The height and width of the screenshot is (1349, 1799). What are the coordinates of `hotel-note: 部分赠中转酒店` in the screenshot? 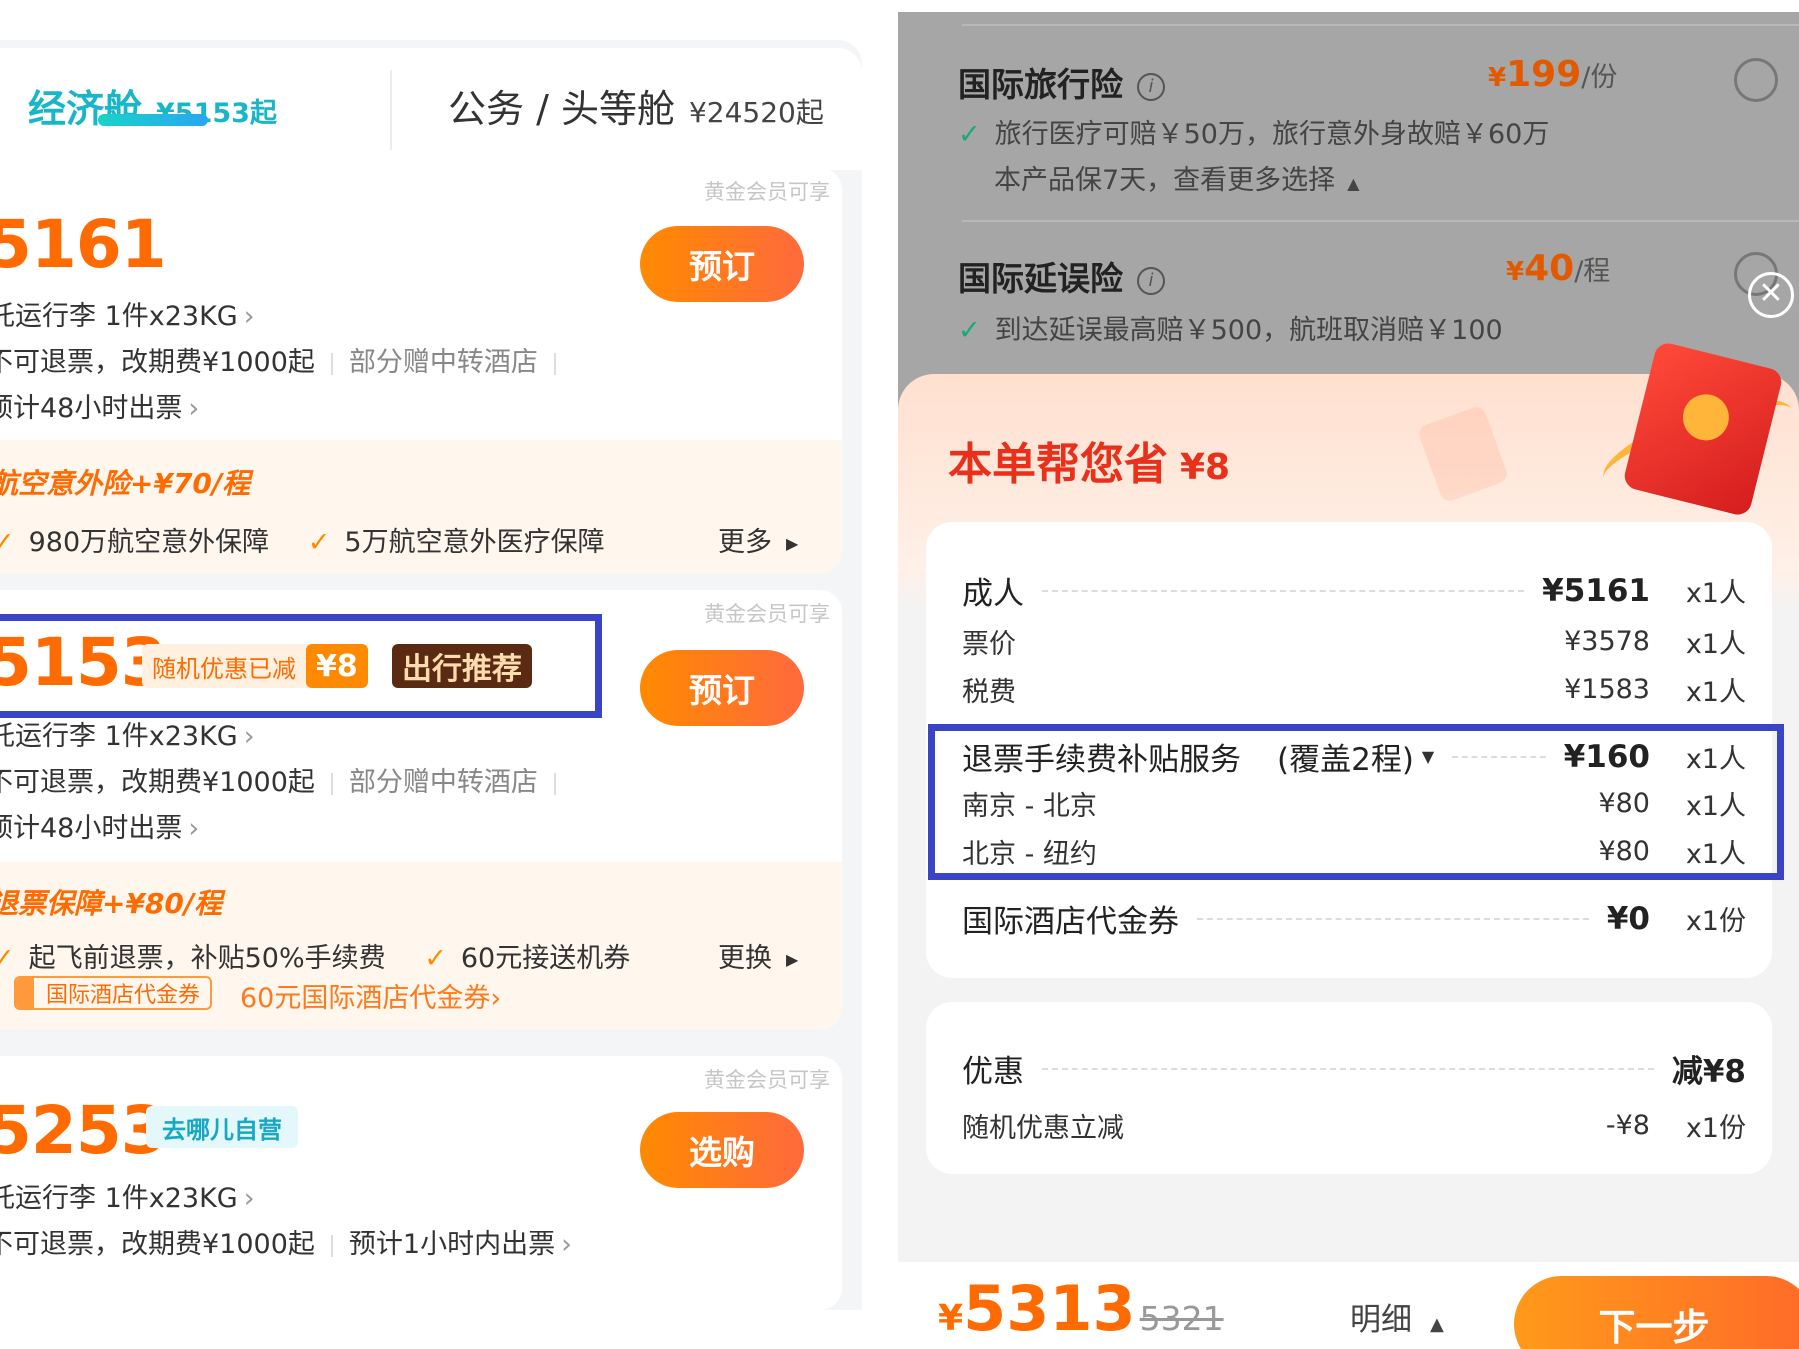 It's located at (443, 782).